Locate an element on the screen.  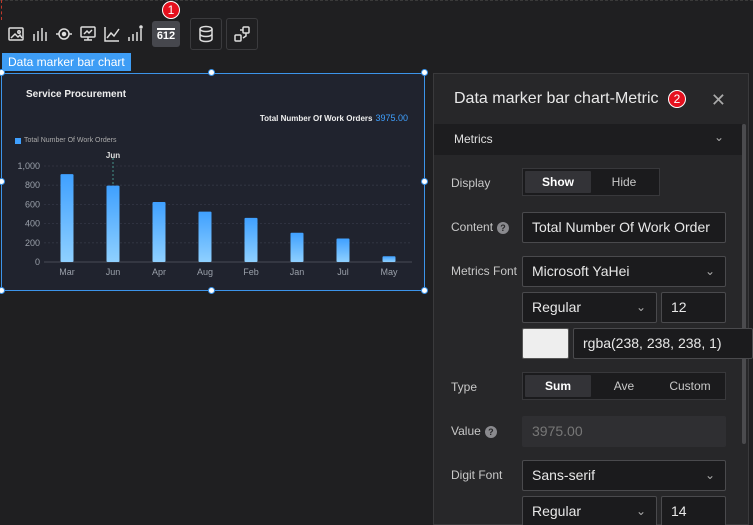
metrics-color-input: rgba(238, 238, 238, 1) is located at coordinates (663, 343).